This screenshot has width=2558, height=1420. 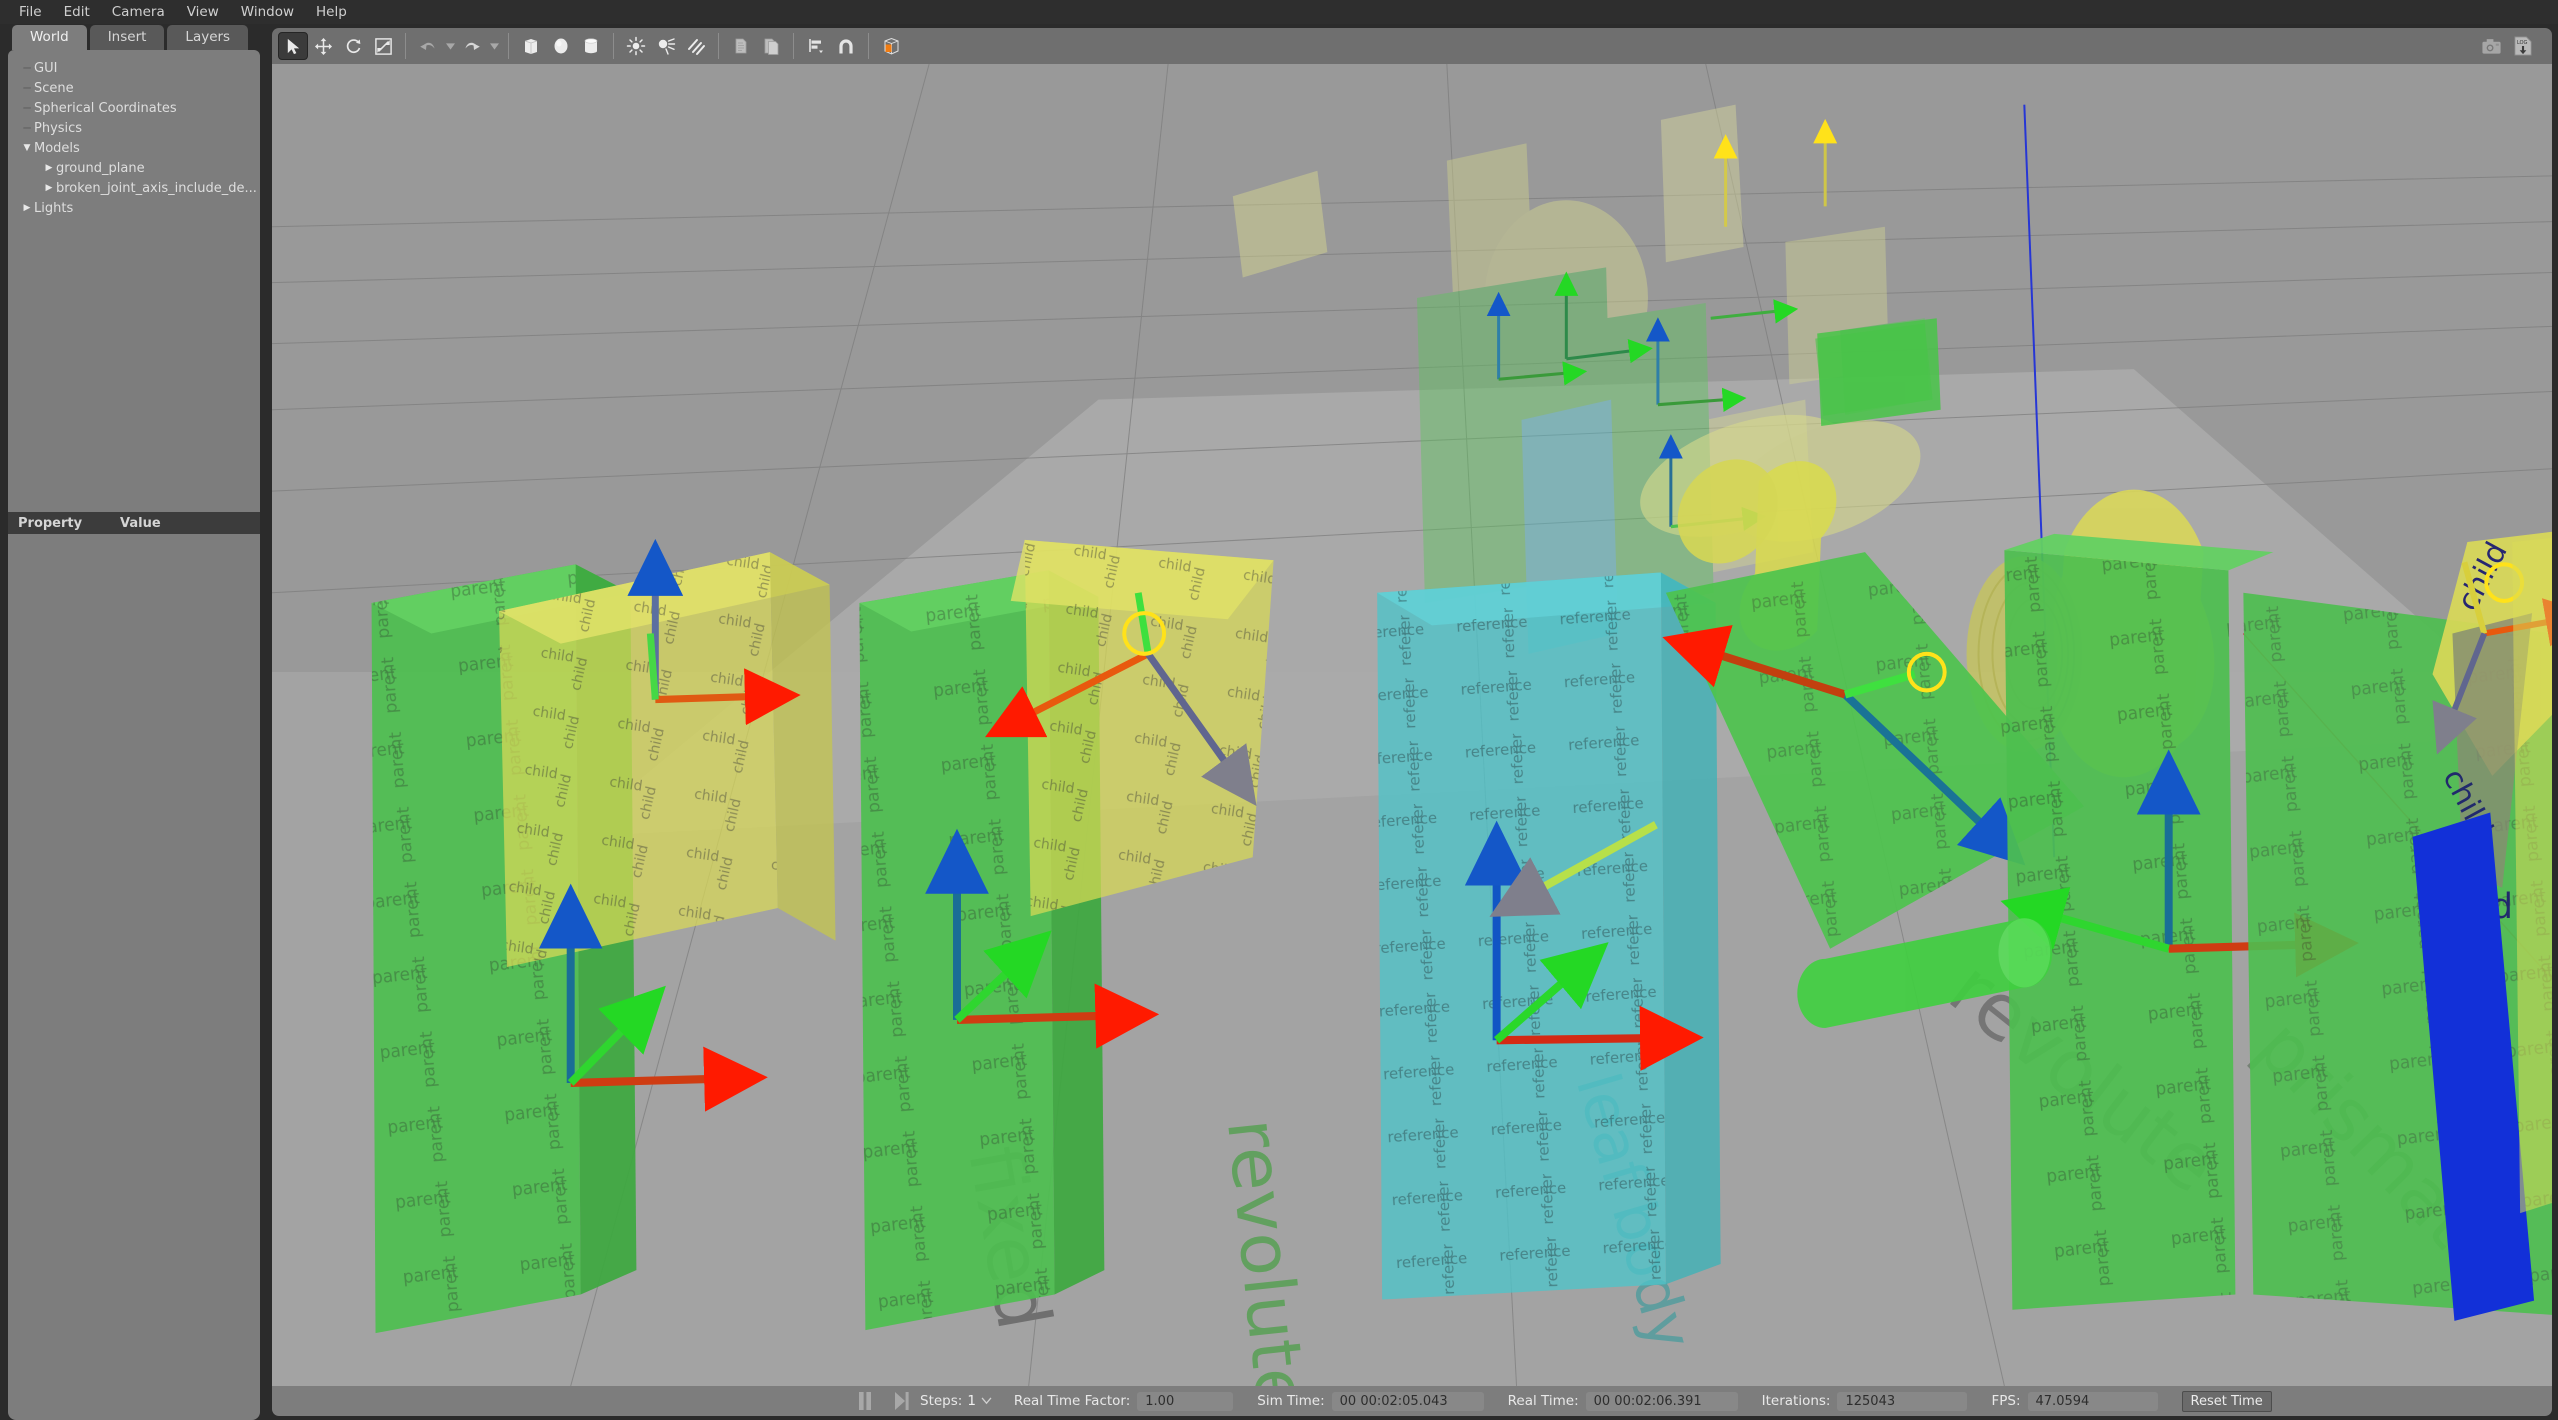 What do you see at coordinates (2092, 1401) in the screenshot?
I see `fps-value: 47.0594` at bounding box center [2092, 1401].